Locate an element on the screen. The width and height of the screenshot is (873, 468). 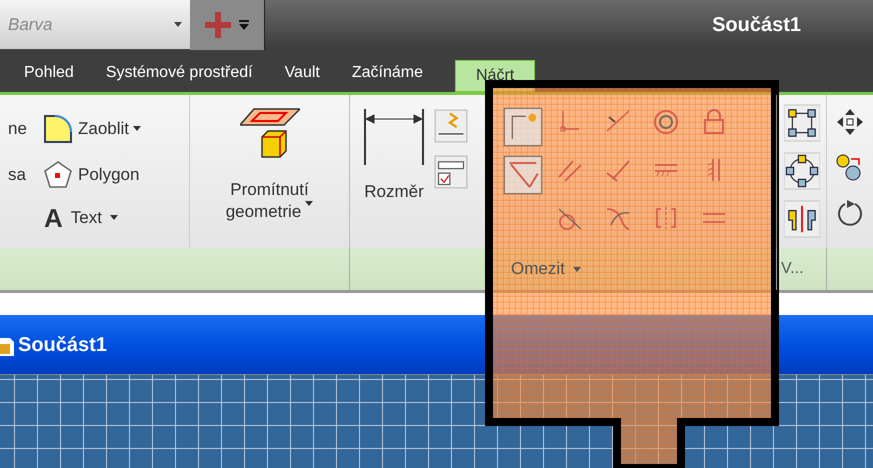
ribbon-tab: Vault is located at coordinates (302, 73).